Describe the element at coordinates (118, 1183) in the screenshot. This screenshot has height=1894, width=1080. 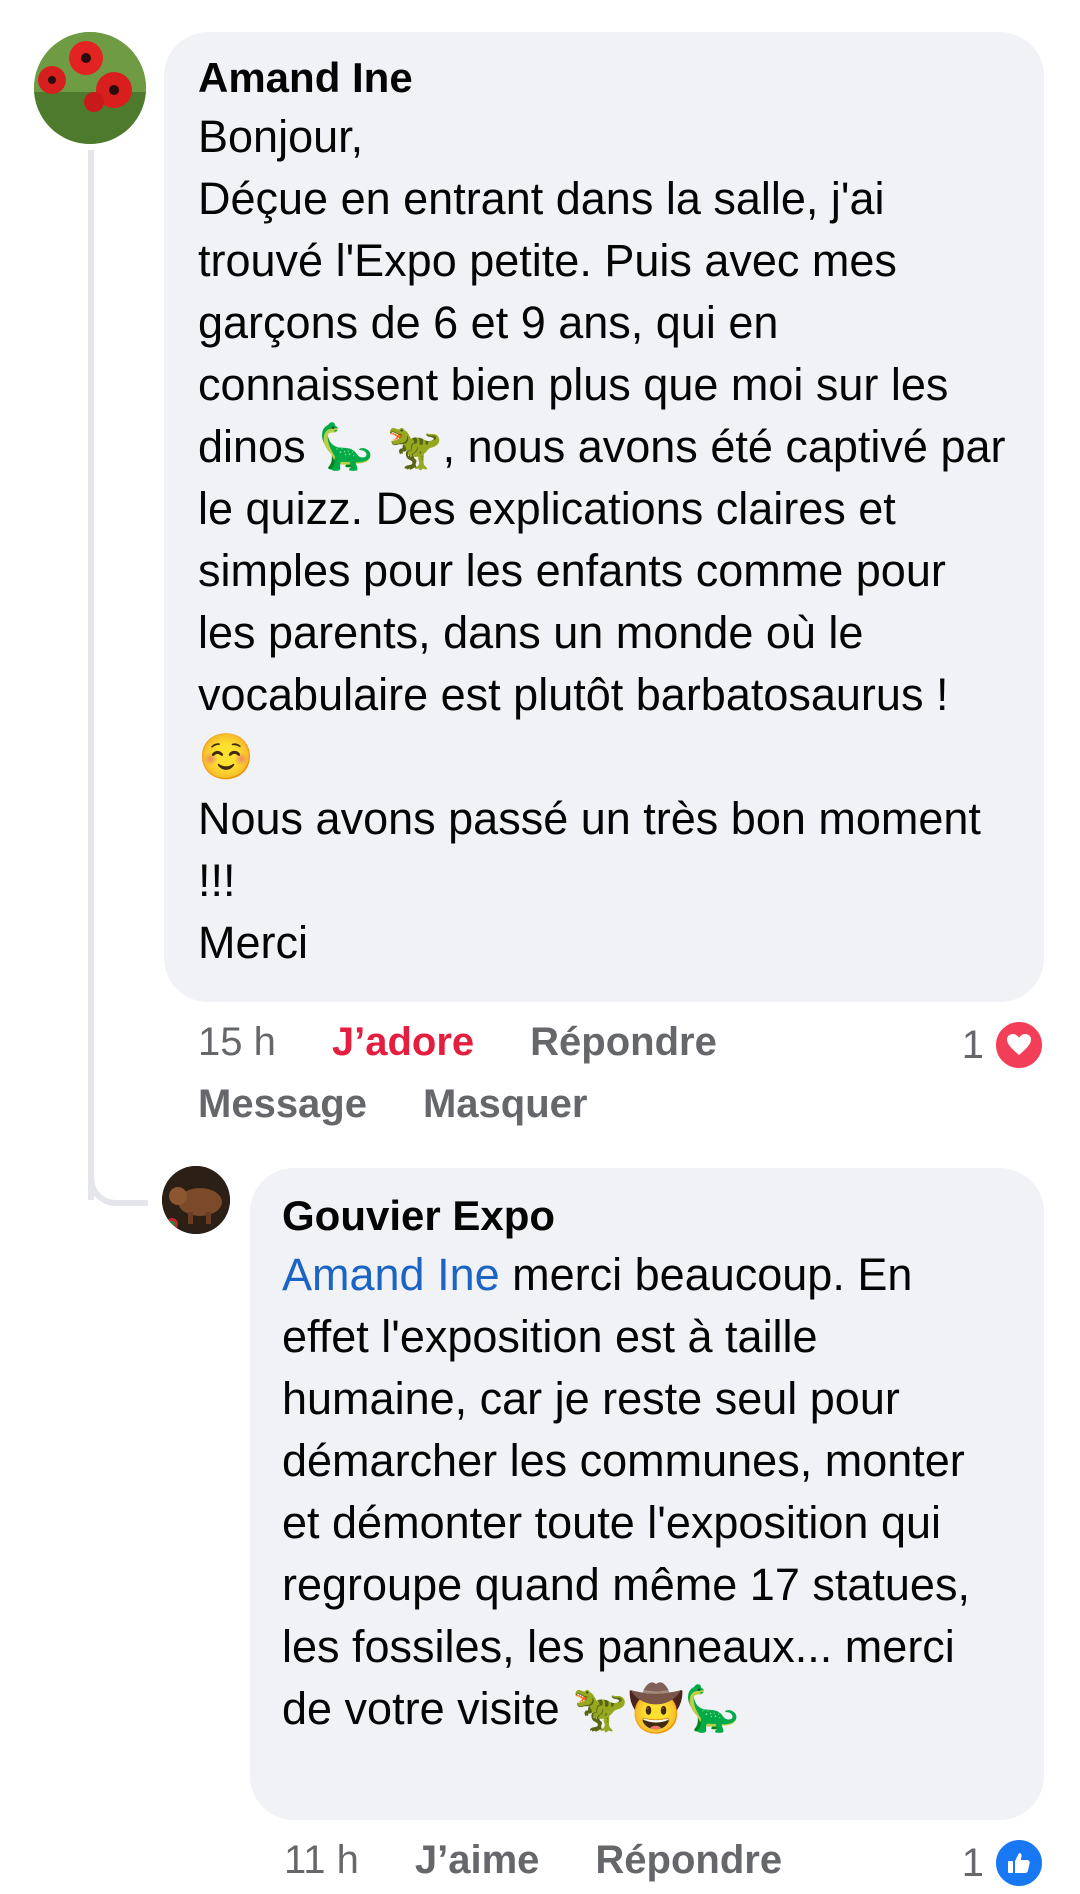
I see `thread-connector-curve` at that location.